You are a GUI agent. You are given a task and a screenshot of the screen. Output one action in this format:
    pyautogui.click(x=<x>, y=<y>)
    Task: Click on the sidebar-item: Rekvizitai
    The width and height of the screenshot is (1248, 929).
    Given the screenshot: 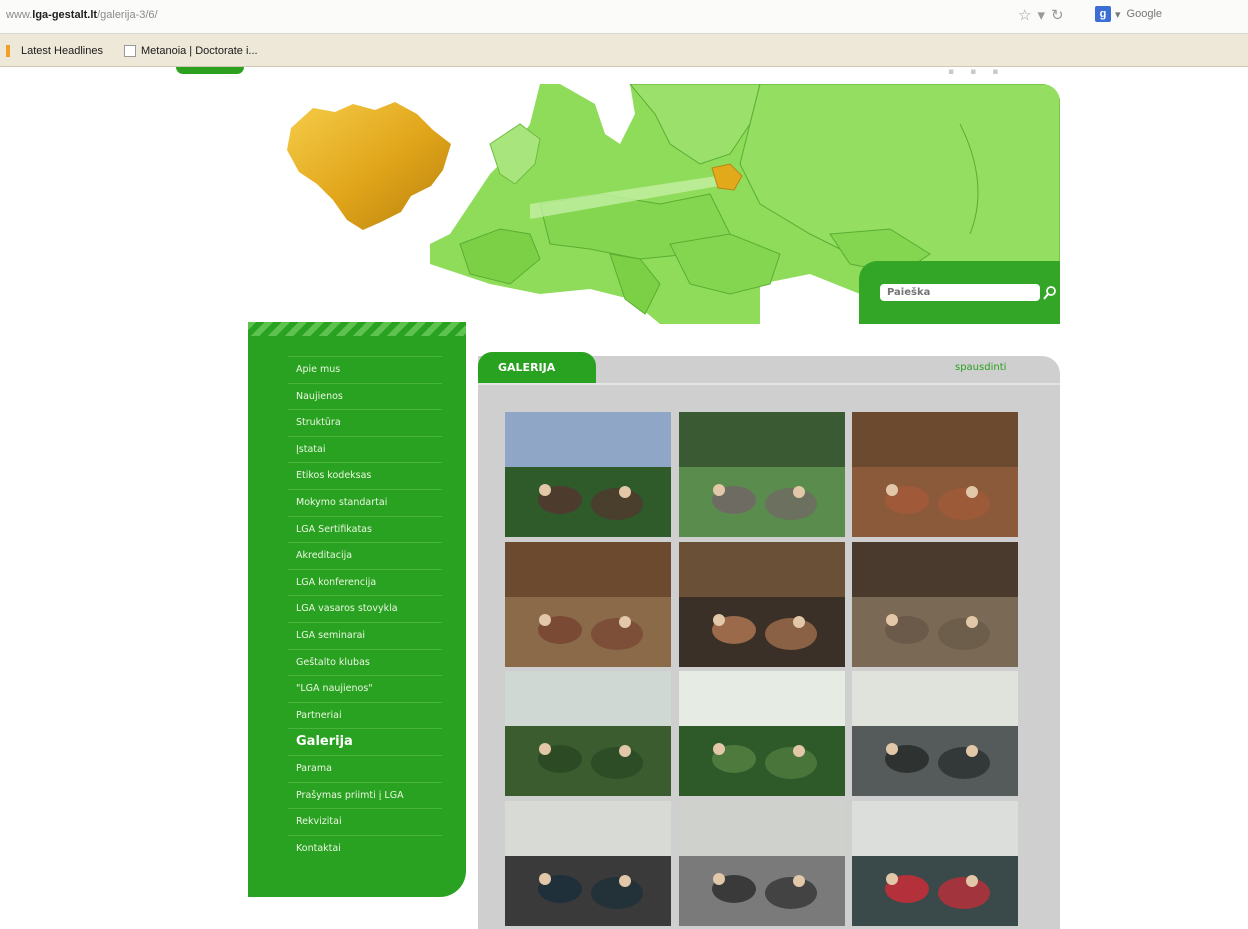 What is the action you would take?
    pyautogui.click(x=365, y=821)
    